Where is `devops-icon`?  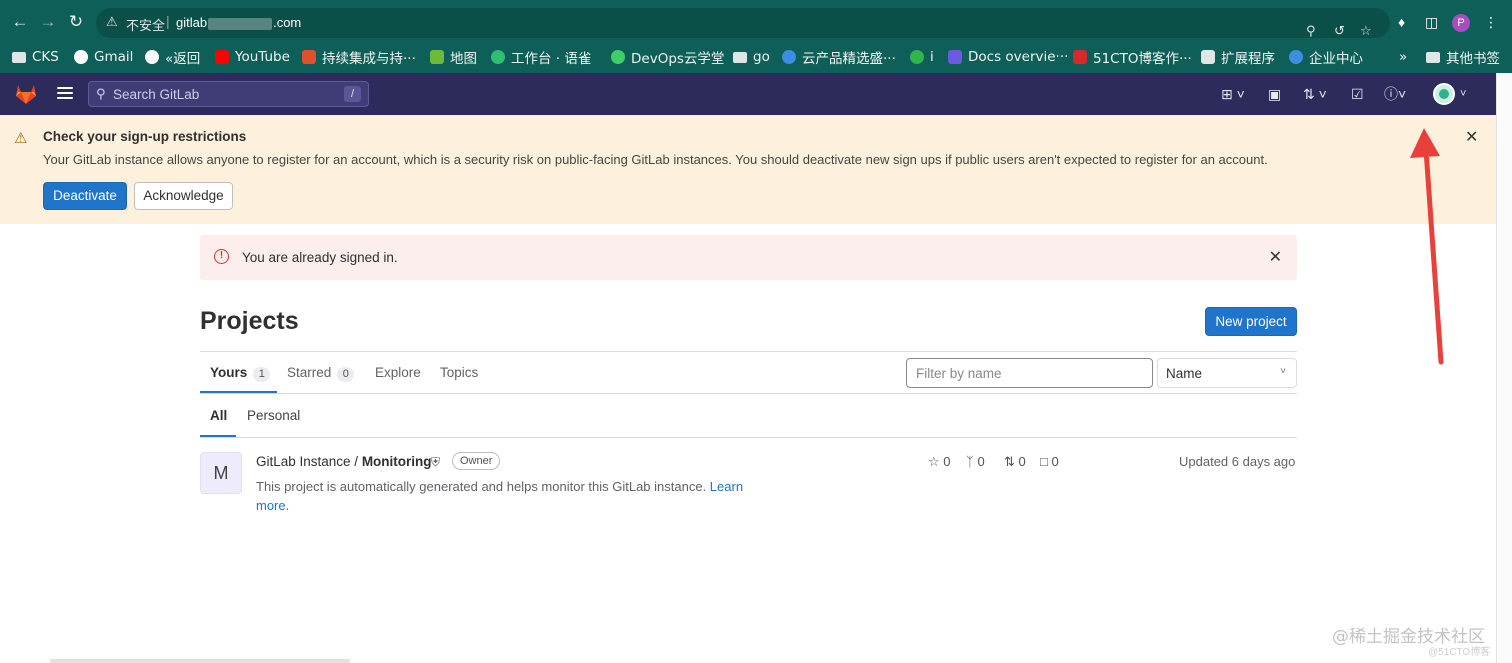 devops-icon is located at coordinates (618, 57).